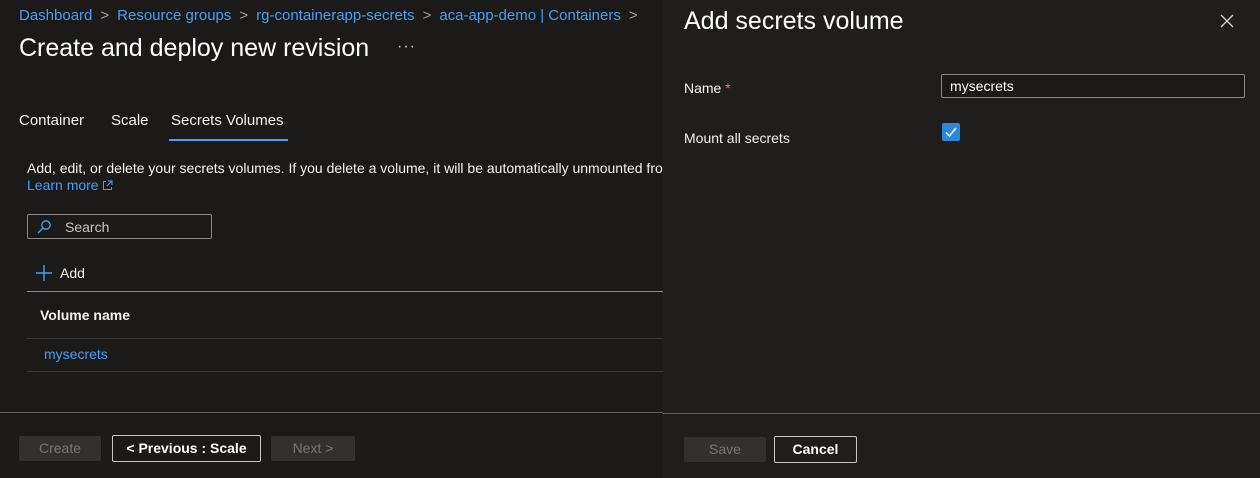 This screenshot has width=1260, height=478. Describe the element at coordinates (737, 138) in the screenshot. I see `mount-all-secrets-label: Mount all secrets` at that location.